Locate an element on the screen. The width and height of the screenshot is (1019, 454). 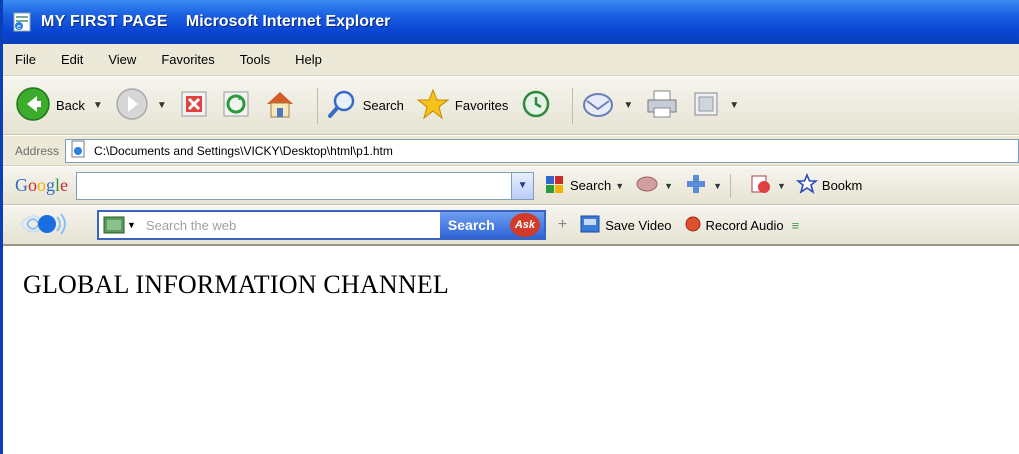
record-audio-label: Record Audio is located at coordinates (744, 225).